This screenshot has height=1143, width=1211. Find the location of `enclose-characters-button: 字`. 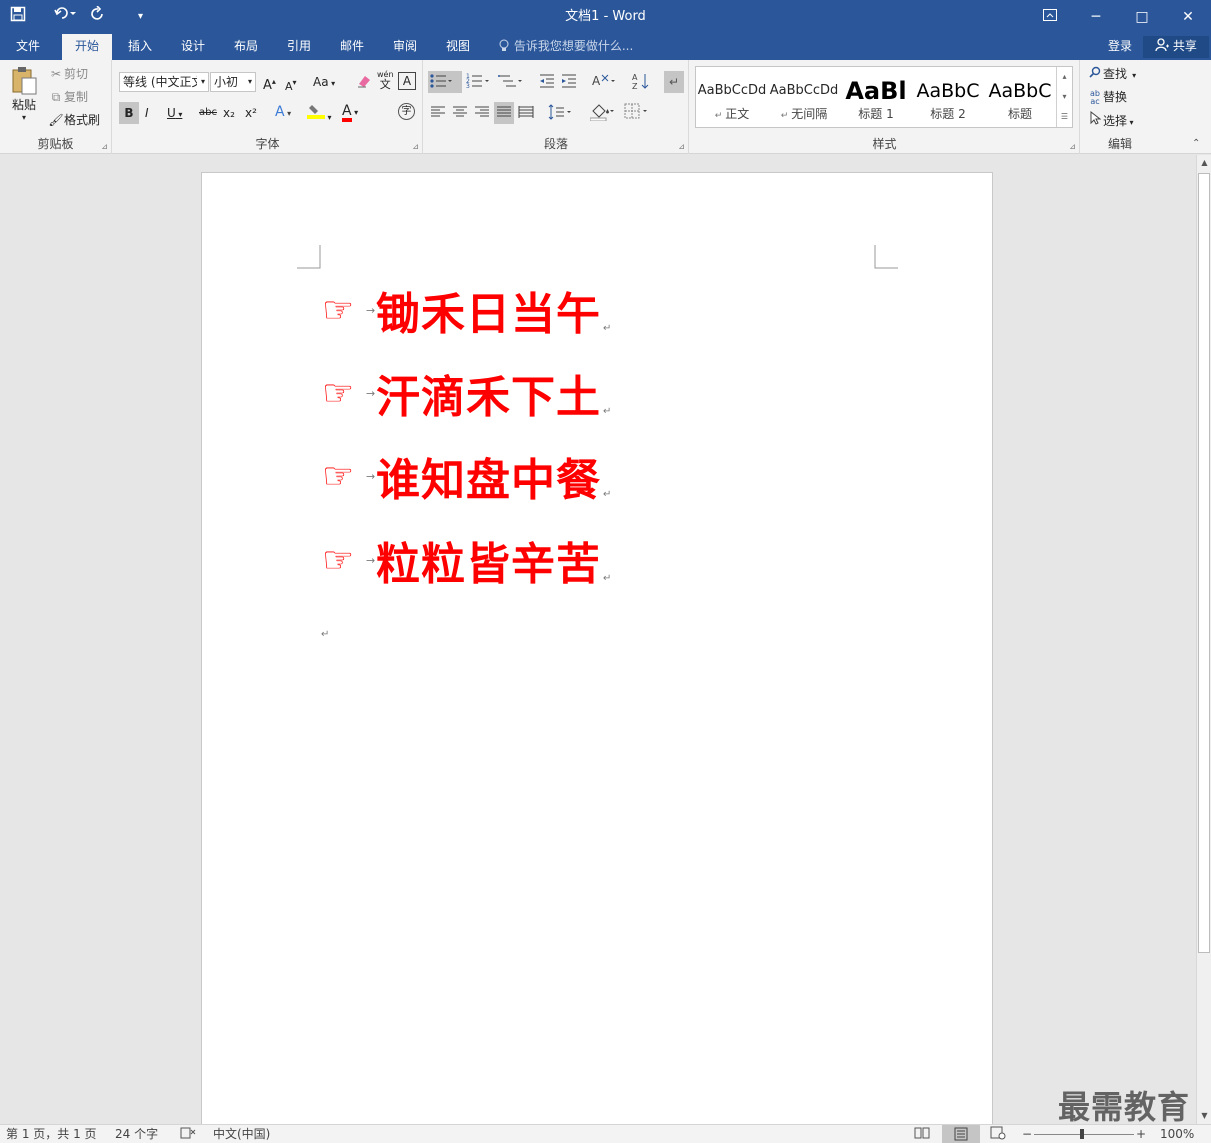

enclose-characters-button: 字 is located at coordinates (406, 111).